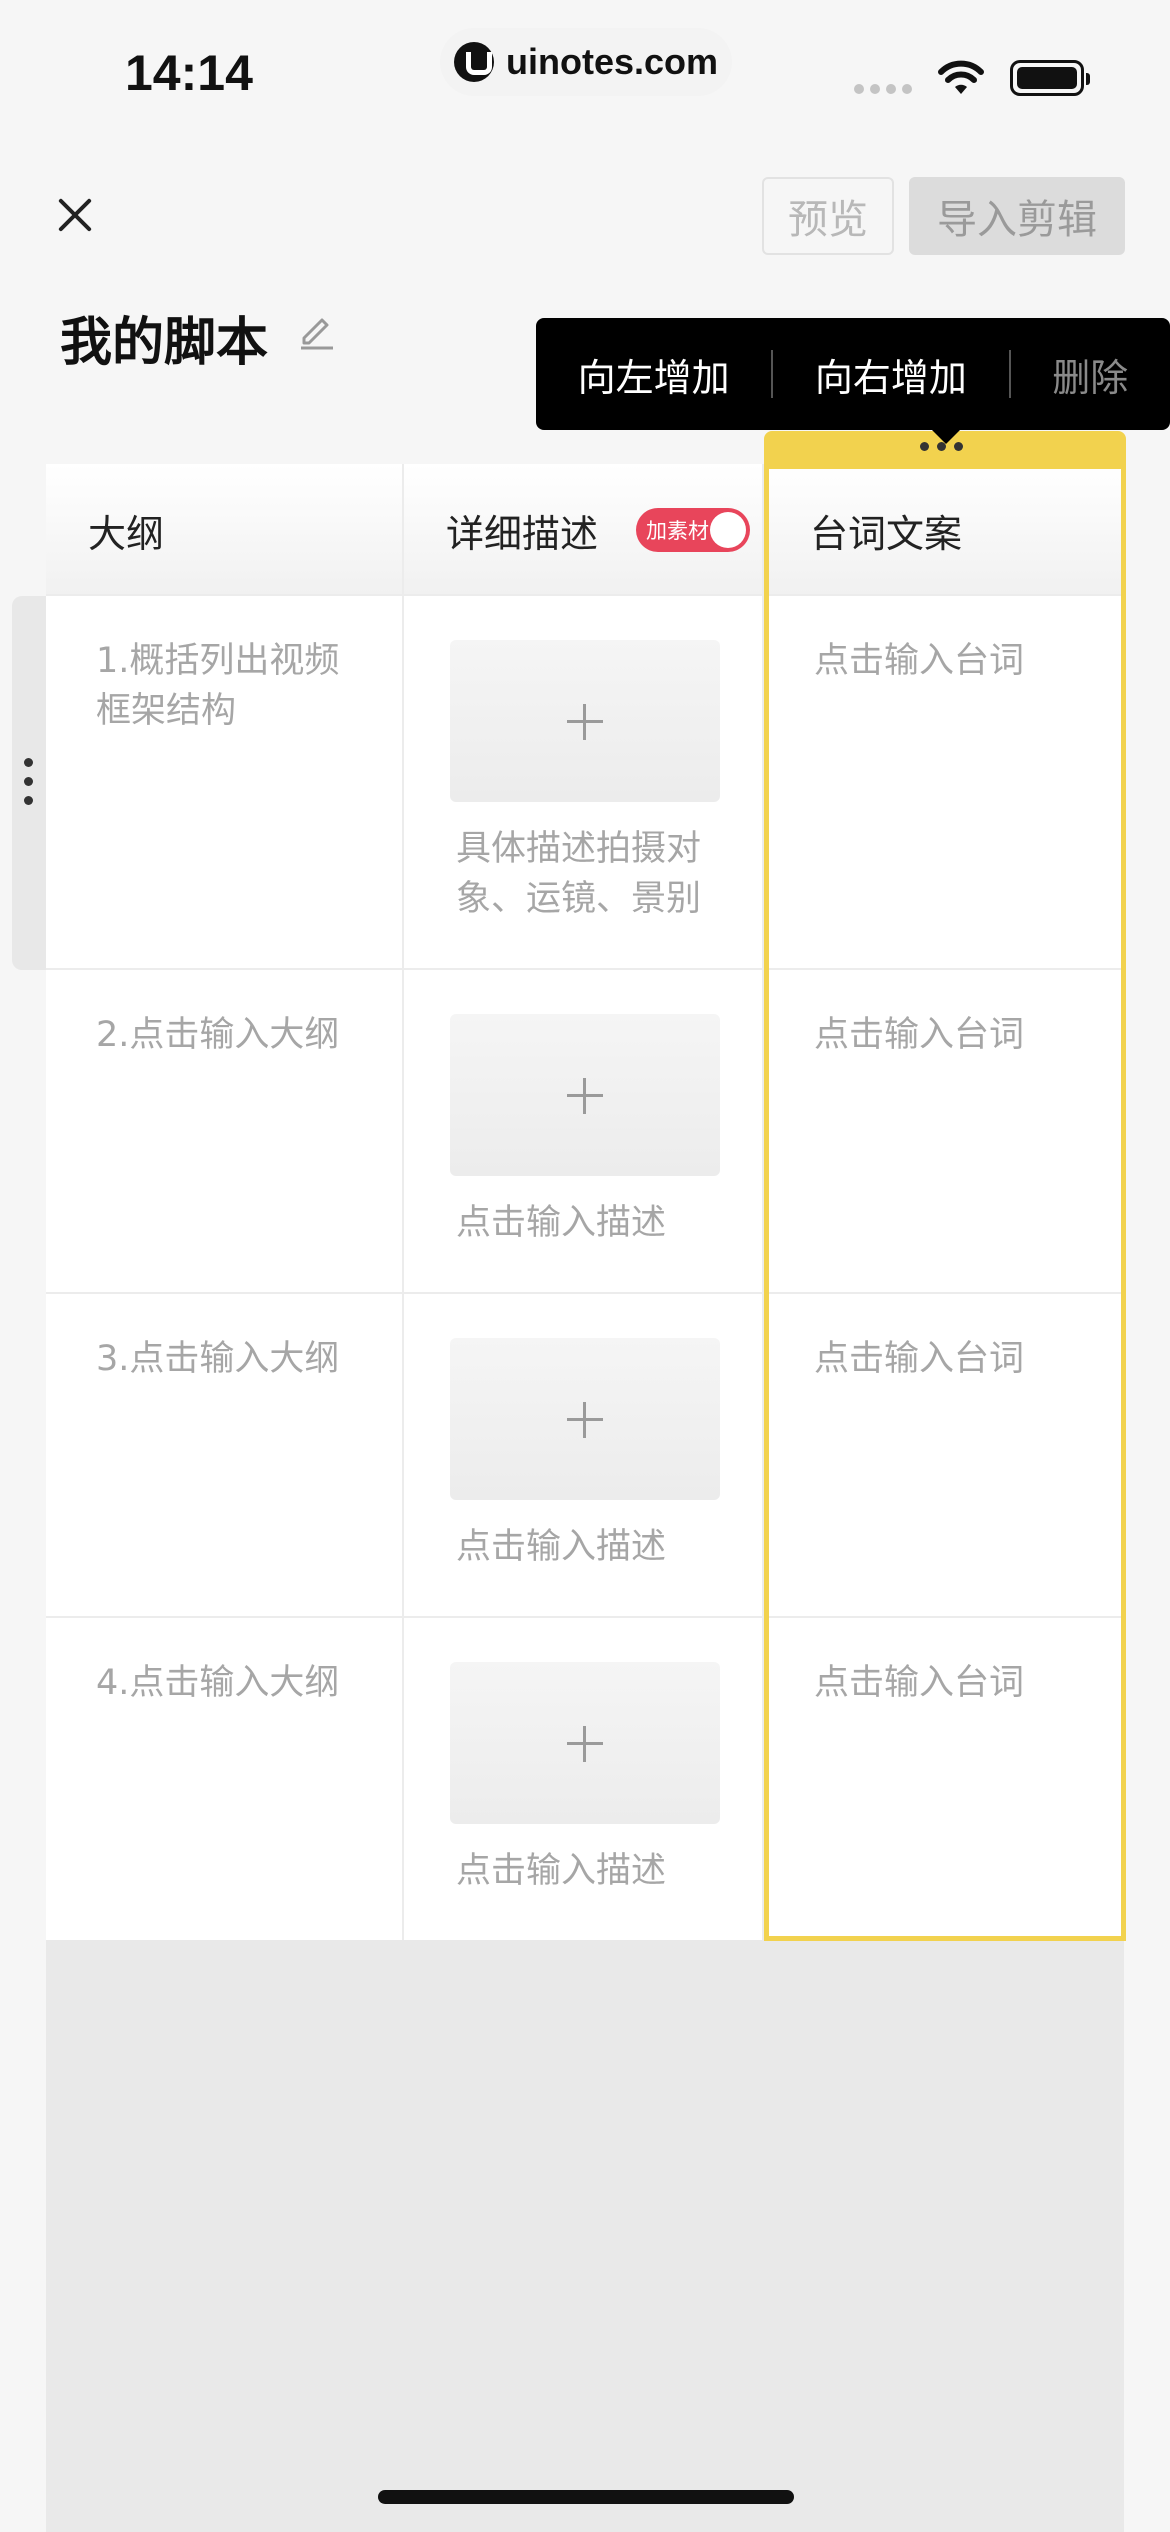  Describe the element at coordinates (189, 73) in the screenshot. I see `status-time: 14:14` at that location.